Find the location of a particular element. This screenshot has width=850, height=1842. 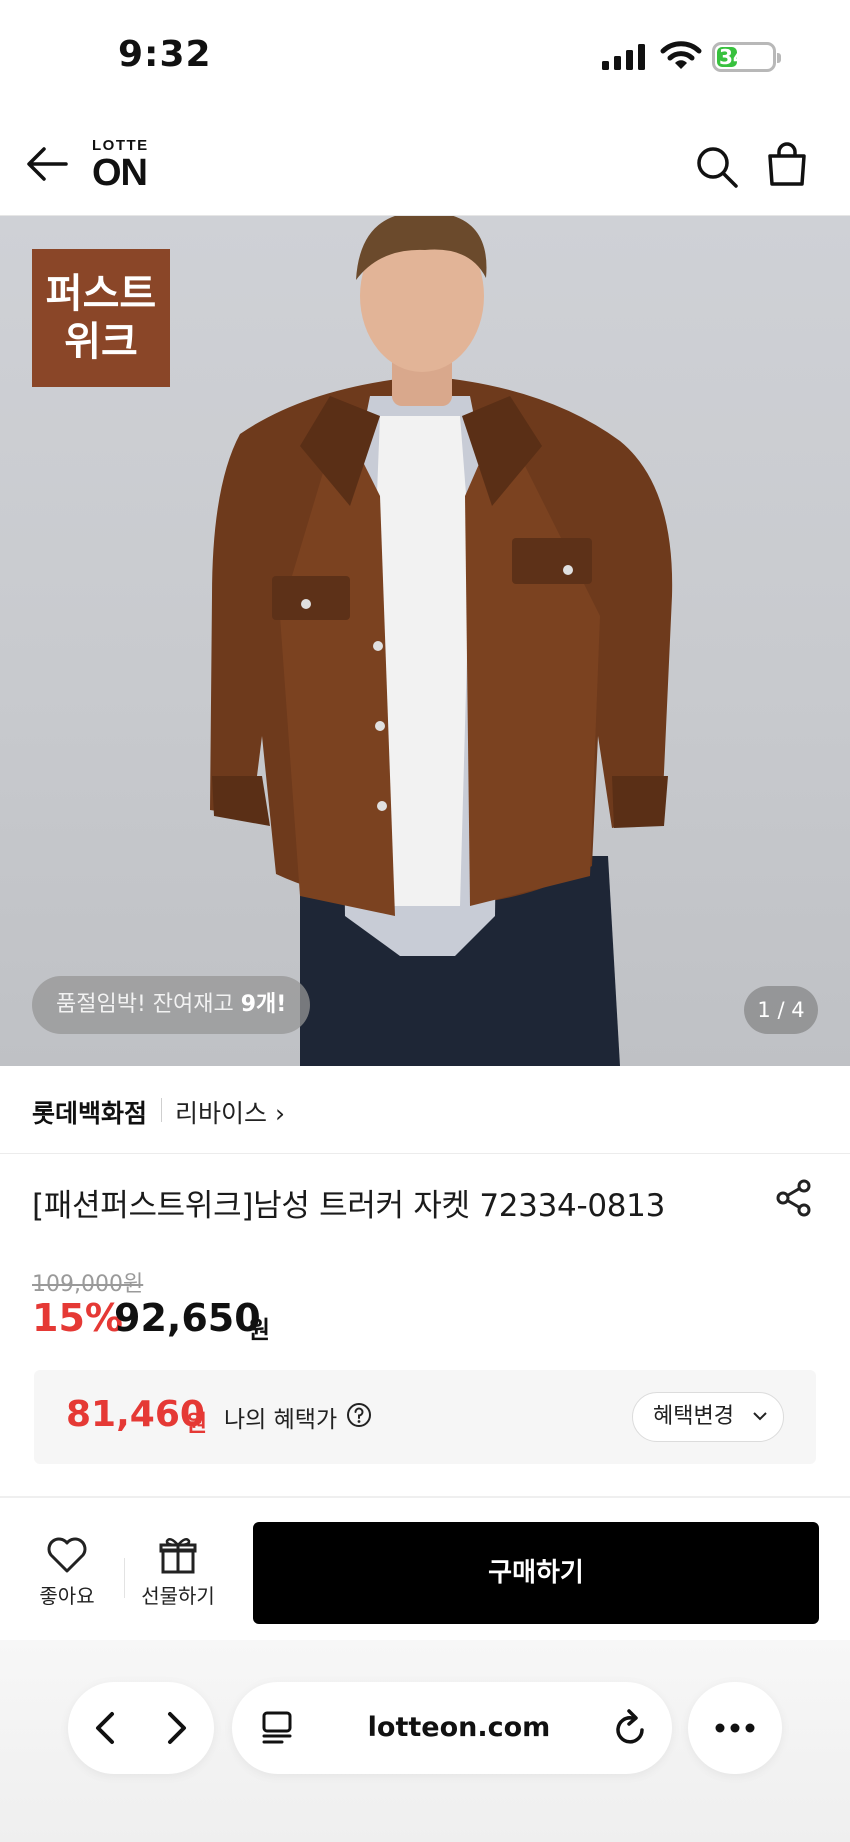

store-separator is located at coordinates (161, 1110).